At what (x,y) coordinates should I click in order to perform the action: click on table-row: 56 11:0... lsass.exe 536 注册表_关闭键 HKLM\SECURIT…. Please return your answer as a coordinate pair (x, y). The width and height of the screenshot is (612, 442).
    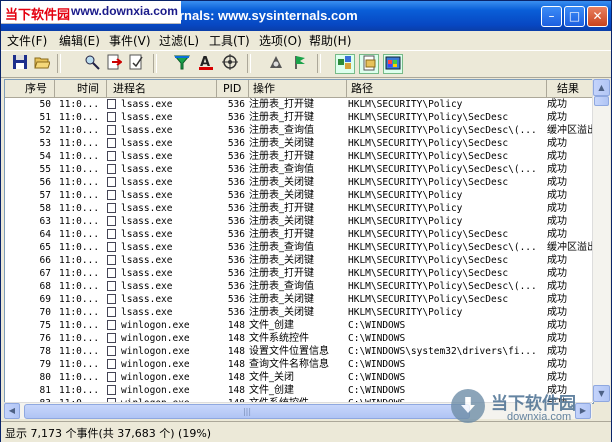
    Looking at the image, I should click on (299, 182).